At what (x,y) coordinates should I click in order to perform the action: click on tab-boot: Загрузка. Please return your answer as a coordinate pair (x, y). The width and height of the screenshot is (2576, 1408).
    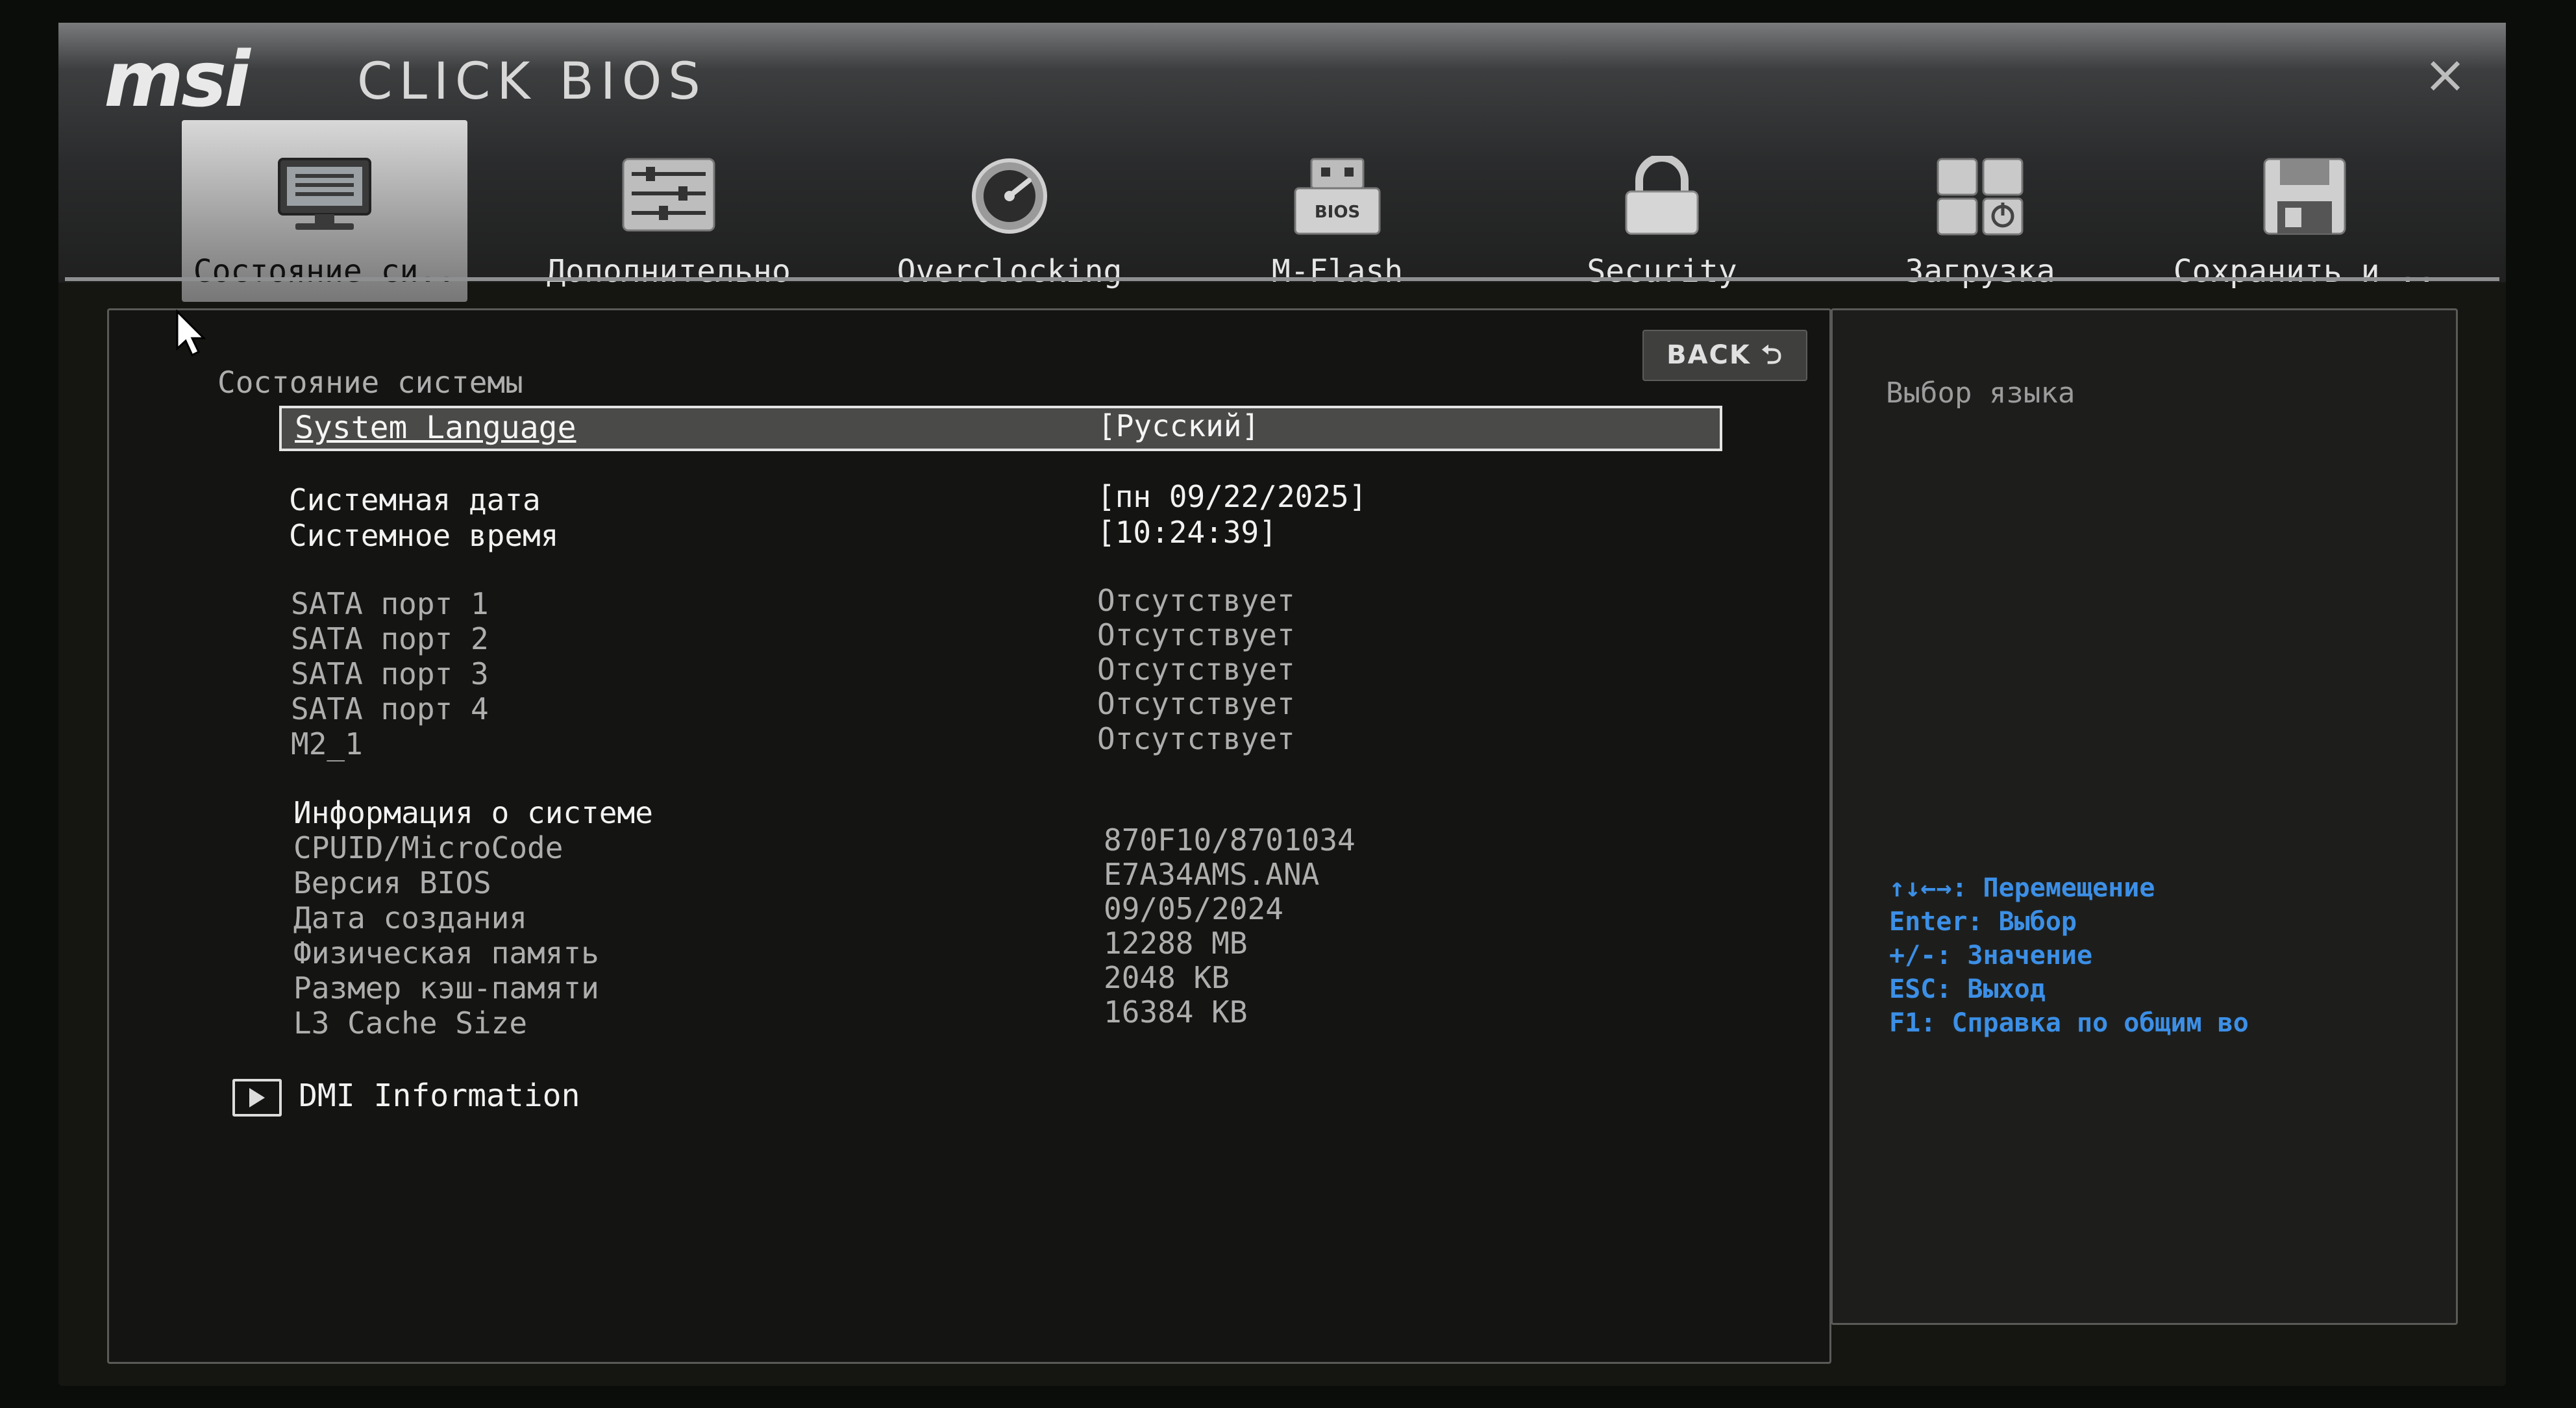
    Looking at the image, I should click on (1980, 211).